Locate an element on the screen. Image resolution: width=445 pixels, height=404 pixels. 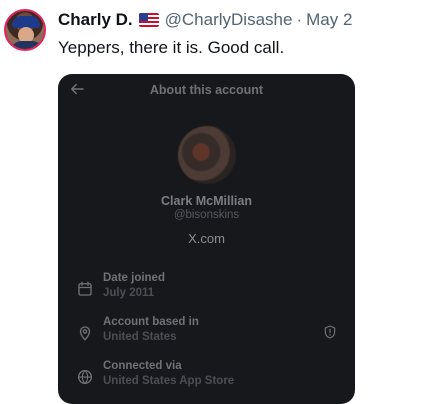
embedded-domain: X.com is located at coordinates (206, 238).